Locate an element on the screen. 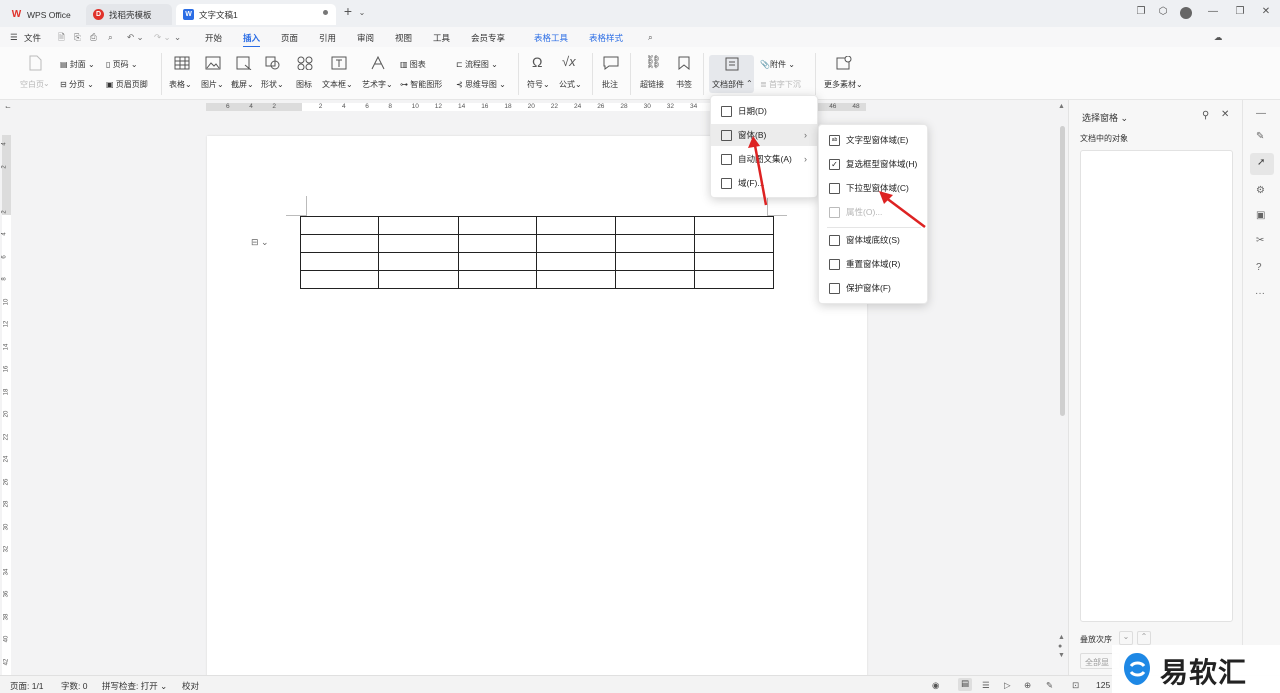  tools-icon: ✂ is located at coordinates (1260, 240).